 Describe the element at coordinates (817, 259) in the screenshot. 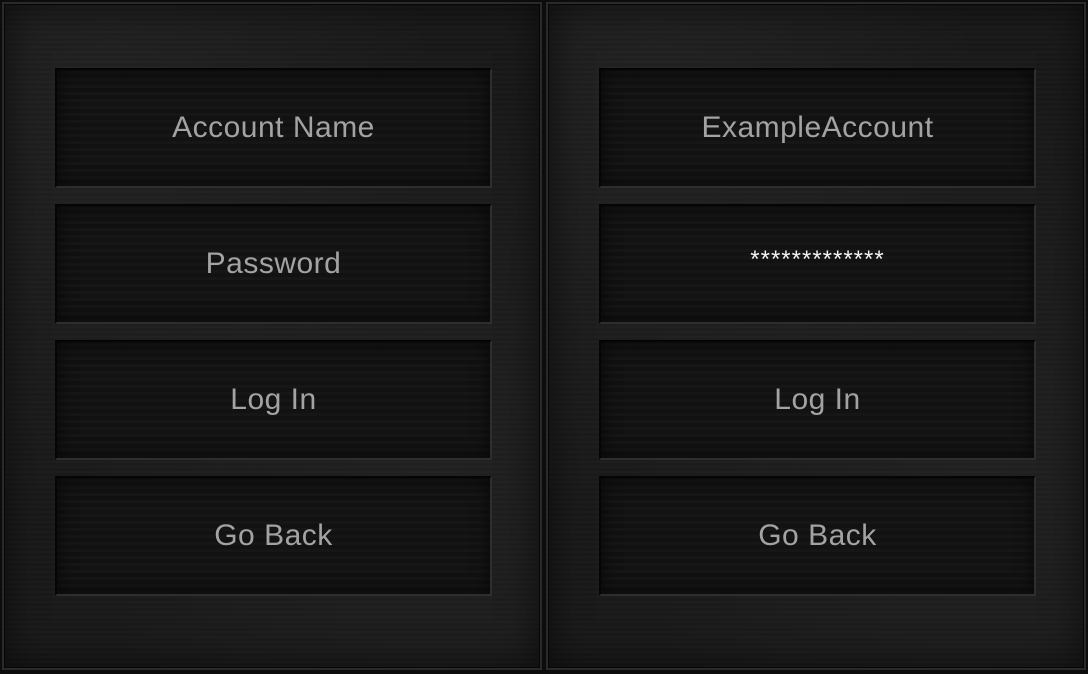

I see `password-value: *************` at that location.